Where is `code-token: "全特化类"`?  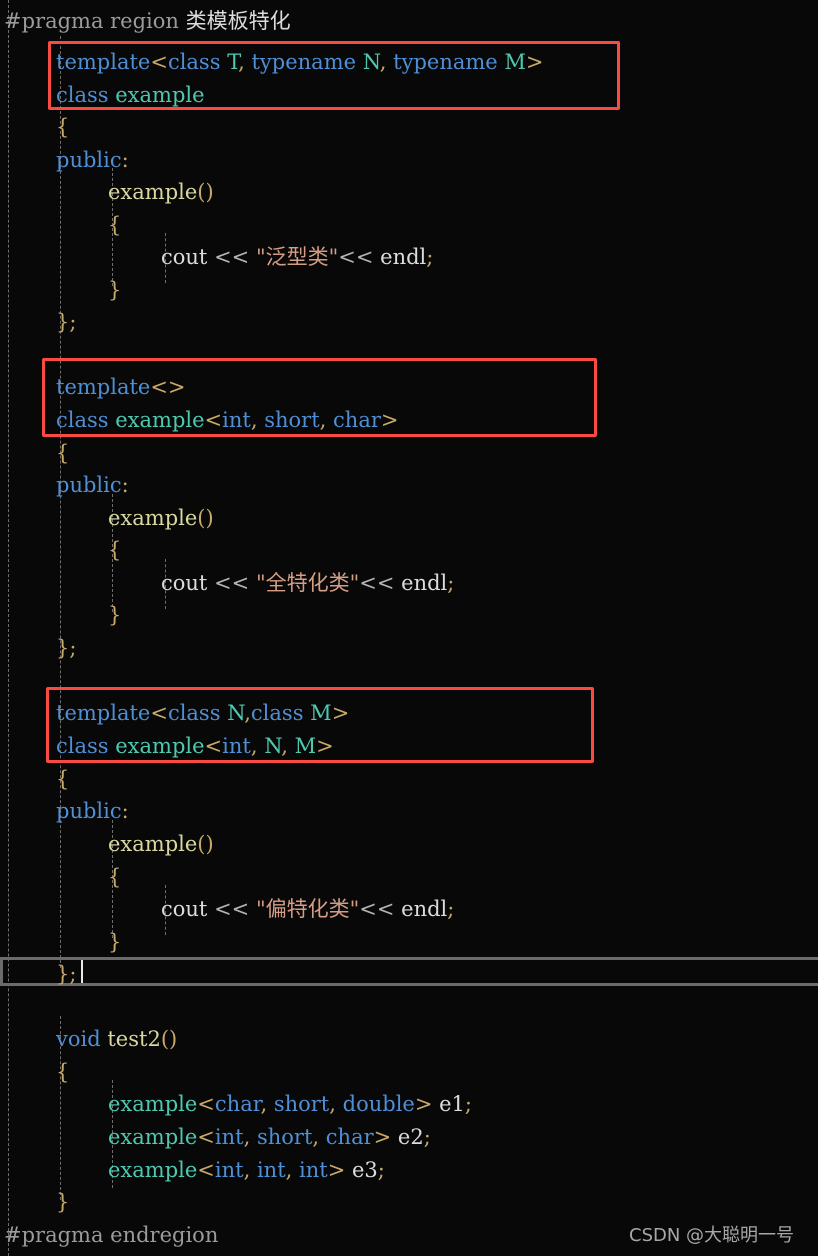 code-token: "全特化类" is located at coordinates (307, 583).